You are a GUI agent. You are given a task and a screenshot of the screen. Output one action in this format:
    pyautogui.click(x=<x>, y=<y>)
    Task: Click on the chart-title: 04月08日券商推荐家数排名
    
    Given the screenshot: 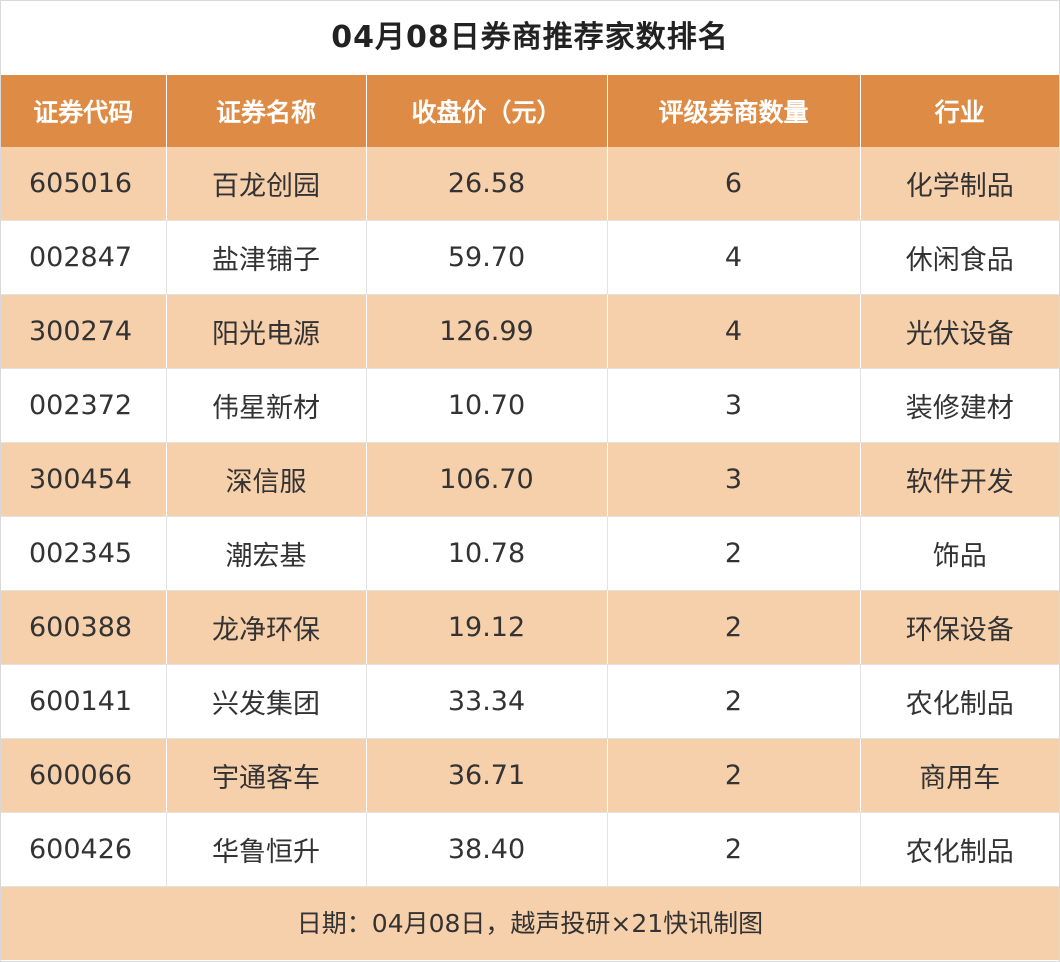 What is the action you would take?
    pyautogui.click(x=530, y=37)
    